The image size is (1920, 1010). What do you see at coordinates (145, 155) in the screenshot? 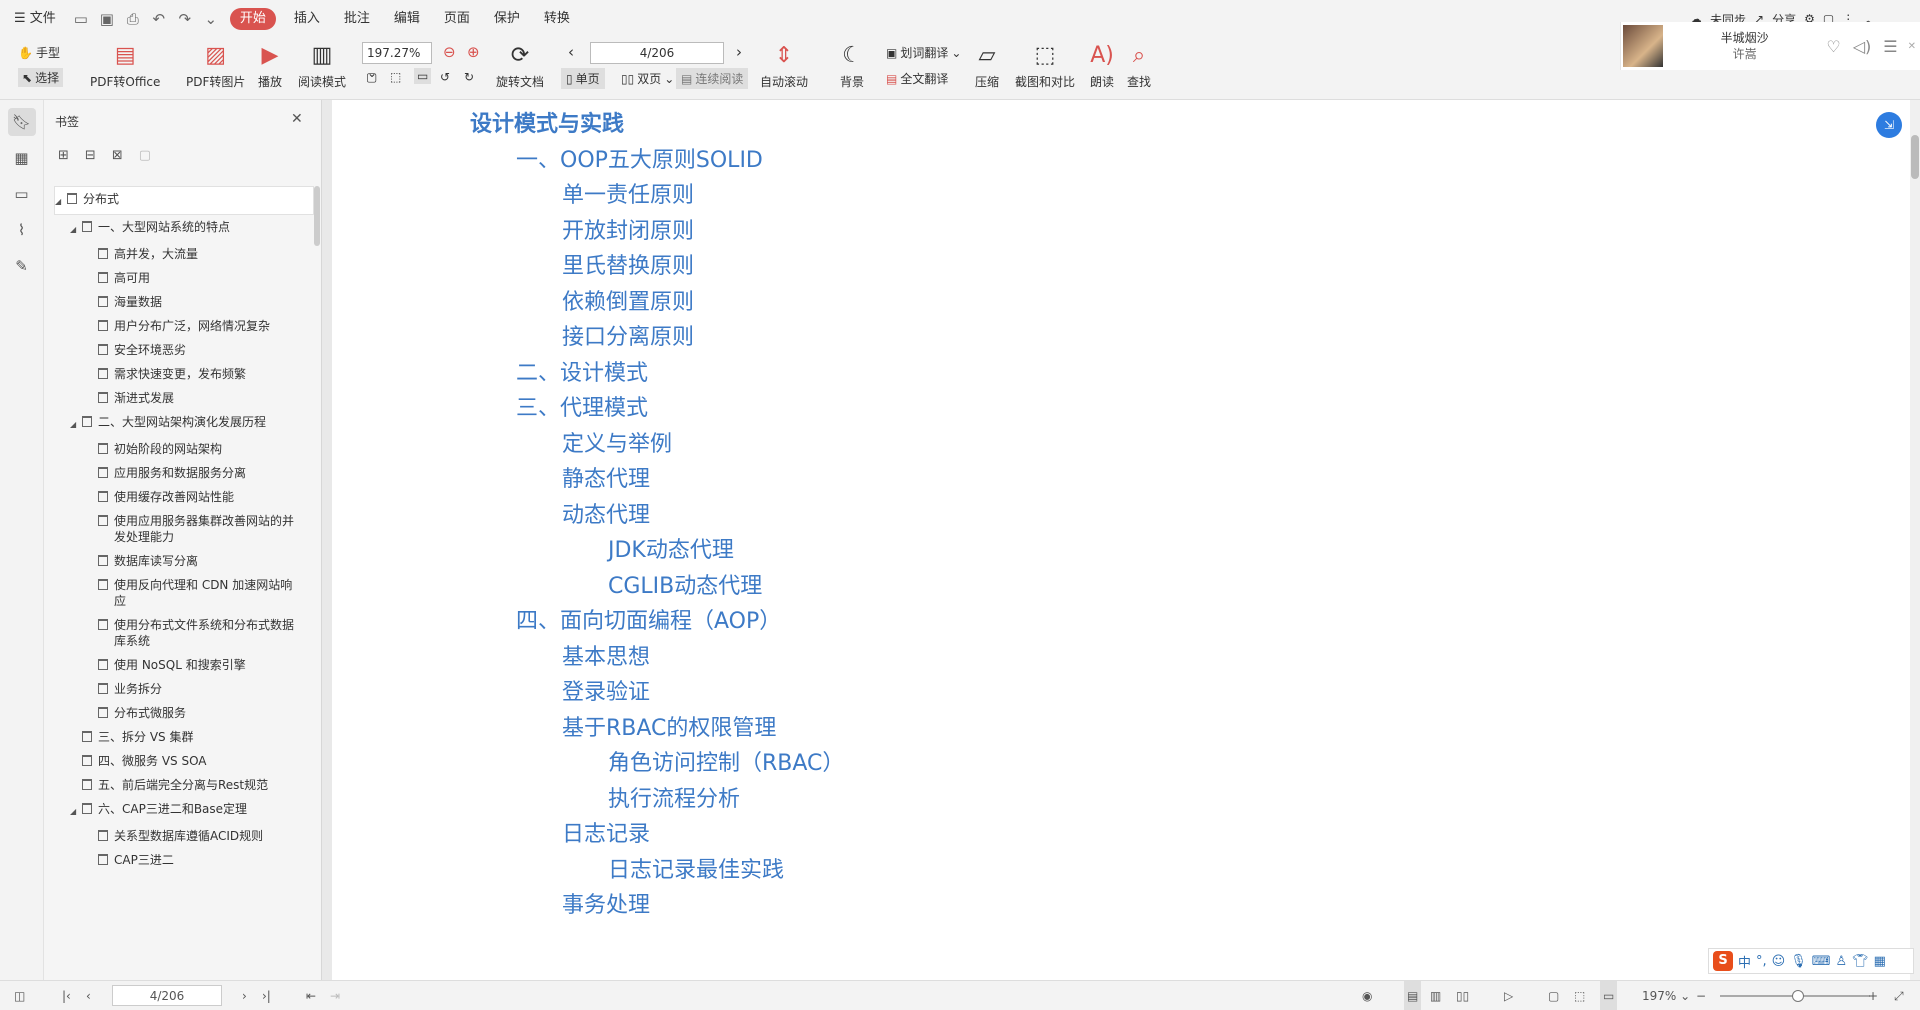
I see `remove-bookmark-icon: ▢` at bounding box center [145, 155].